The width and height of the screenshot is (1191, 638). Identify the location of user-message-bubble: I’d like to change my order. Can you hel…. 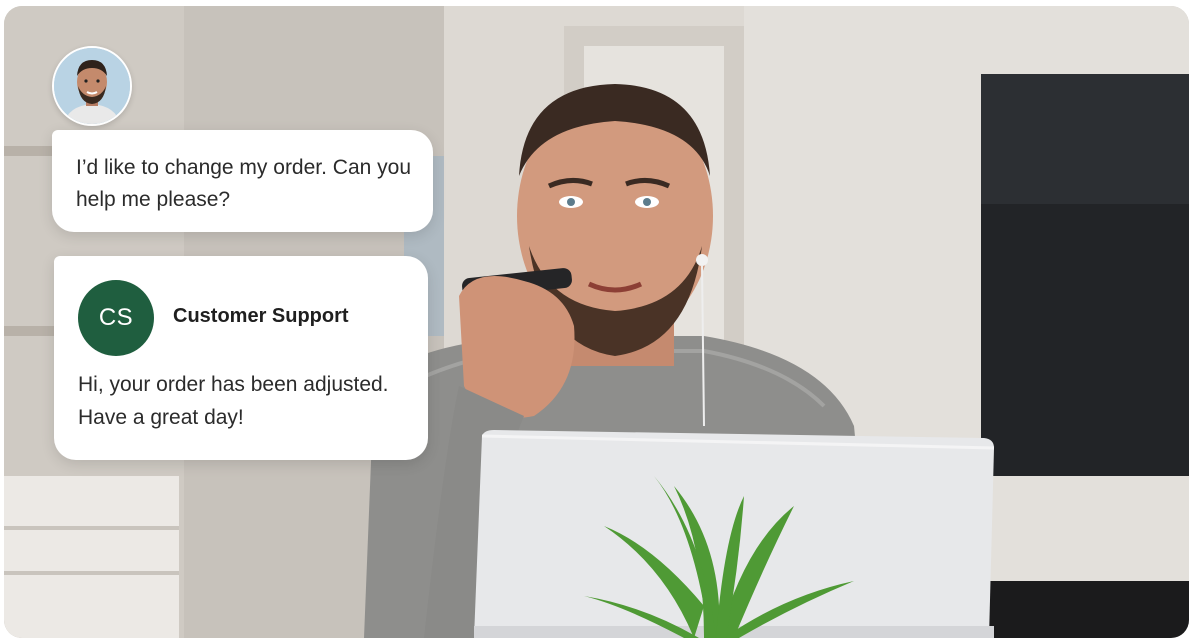
(242, 181).